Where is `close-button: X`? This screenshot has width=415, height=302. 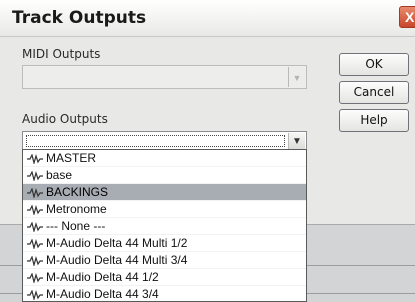 close-button: X is located at coordinates (407, 17).